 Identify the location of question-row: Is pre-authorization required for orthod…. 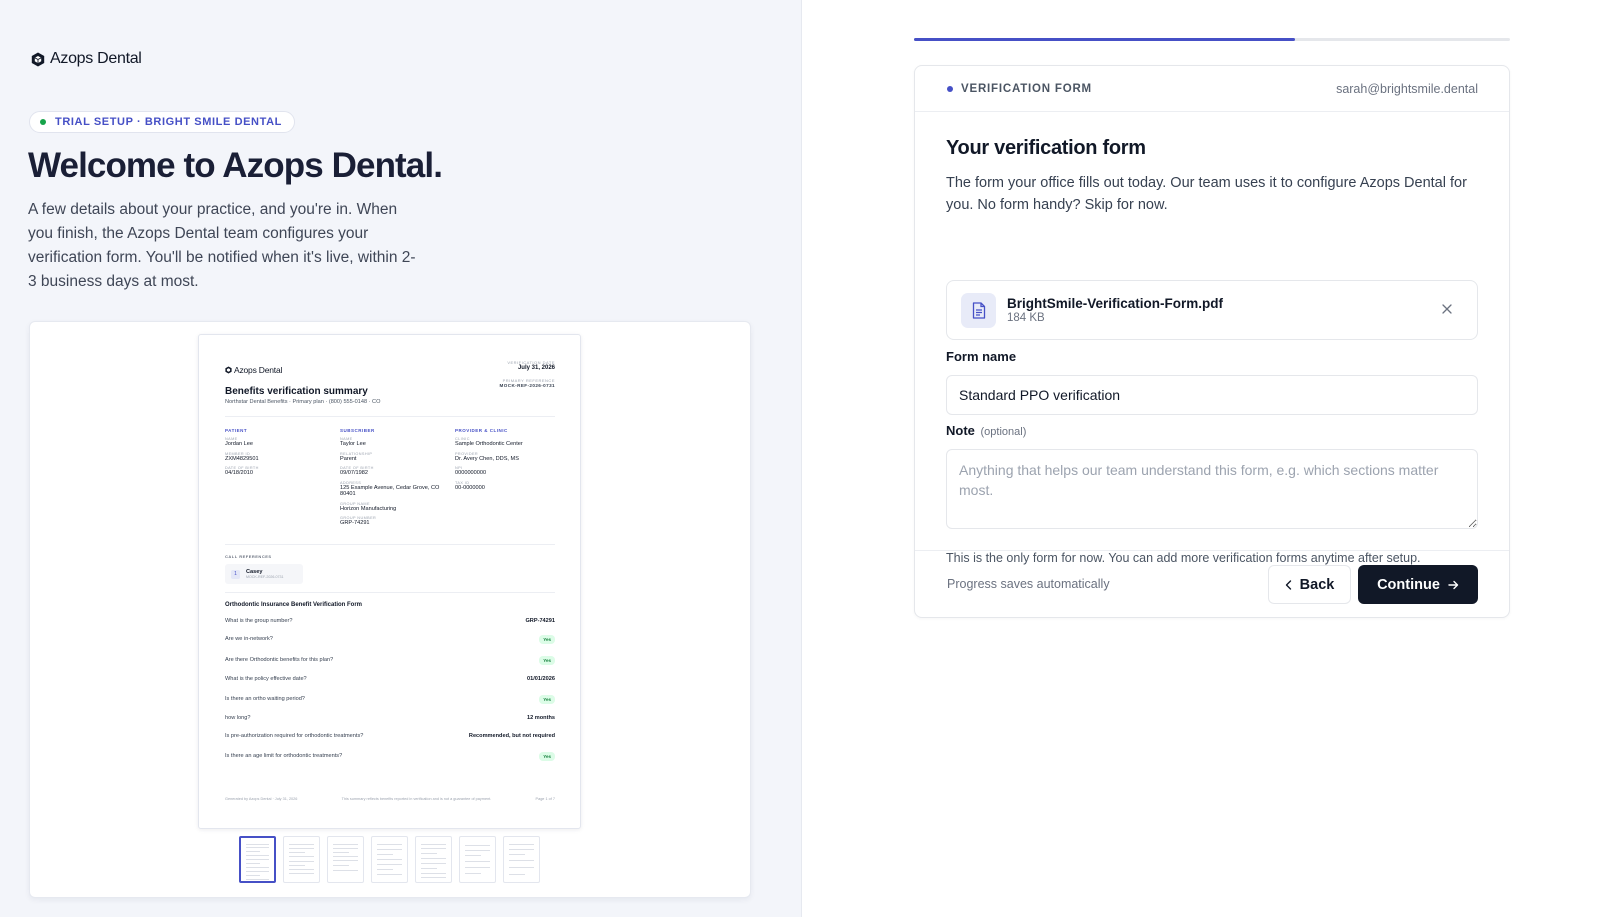
(390, 736).